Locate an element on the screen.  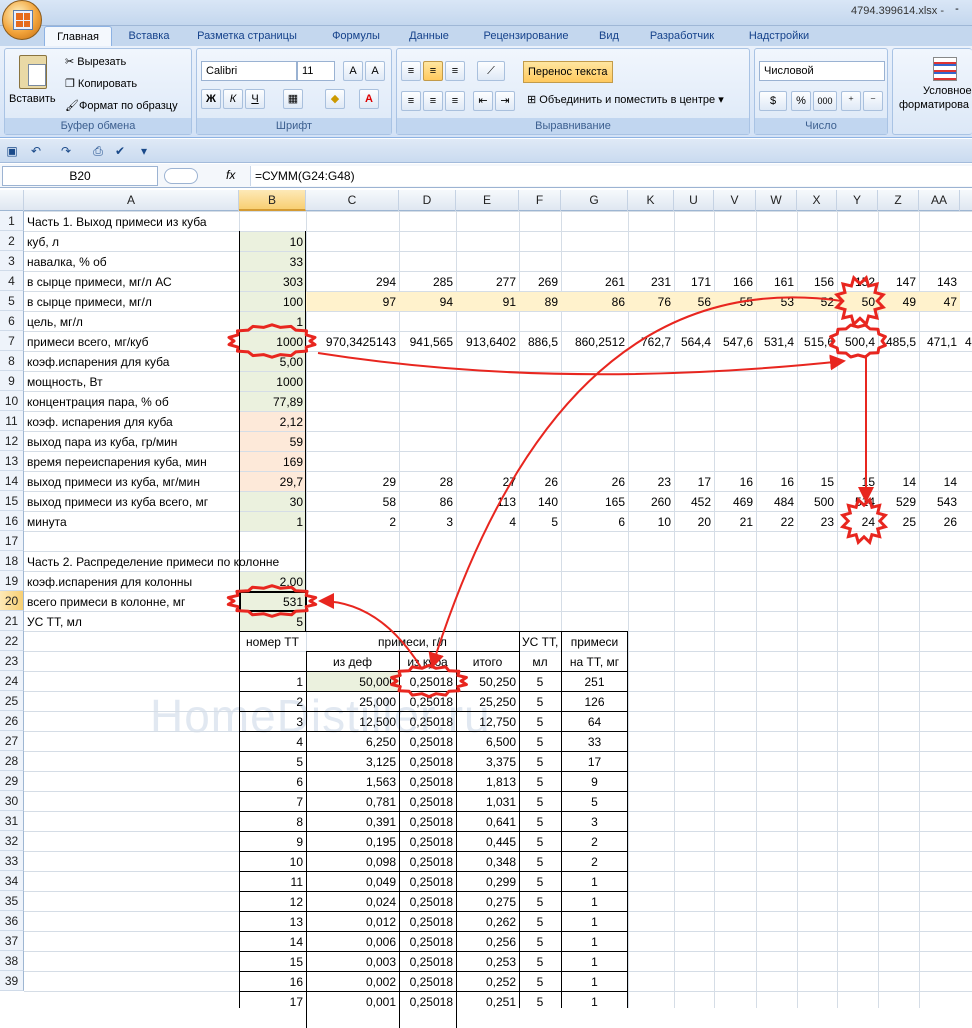
decrease-decimal-icon: ⁻ is located at coordinates (873, 101).